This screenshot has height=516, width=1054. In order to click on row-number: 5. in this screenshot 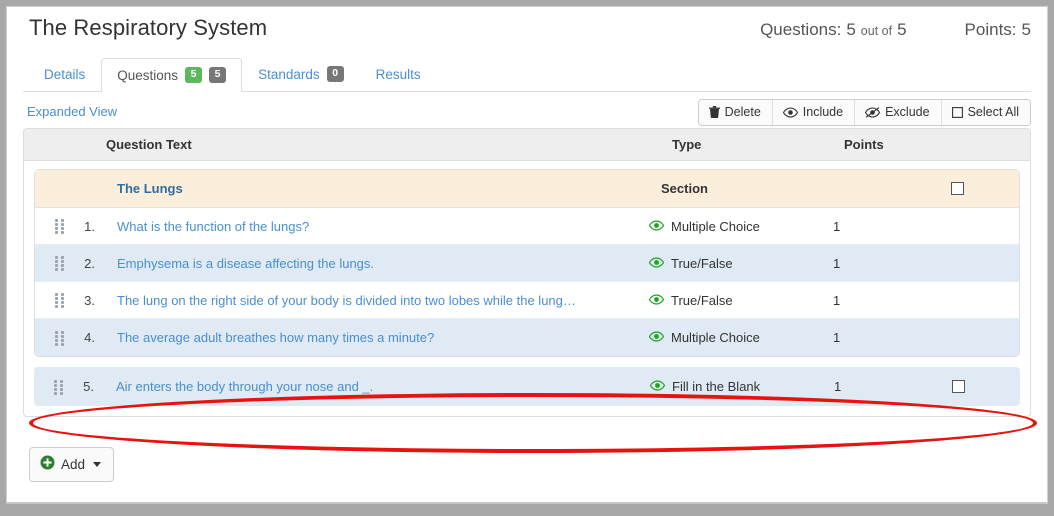, I will do `click(88, 386)`.